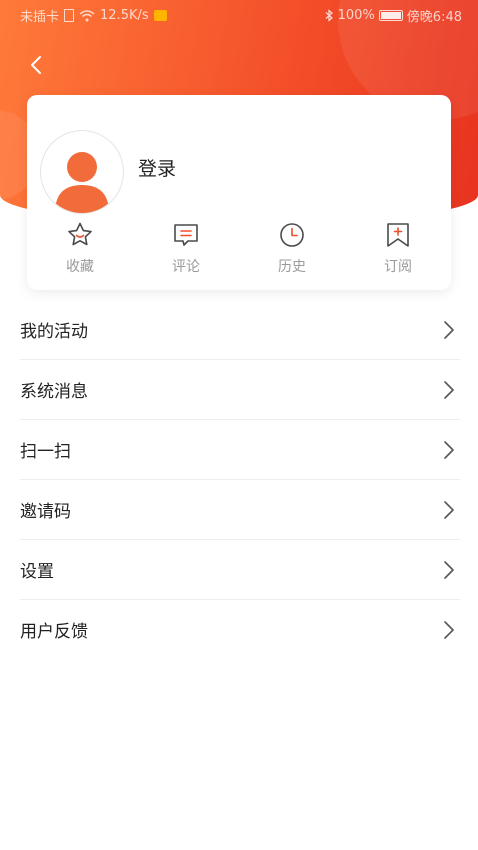 Image resolution: width=478 pixels, height=850 pixels. I want to click on battery-percent: 100%, so click(356, 15).